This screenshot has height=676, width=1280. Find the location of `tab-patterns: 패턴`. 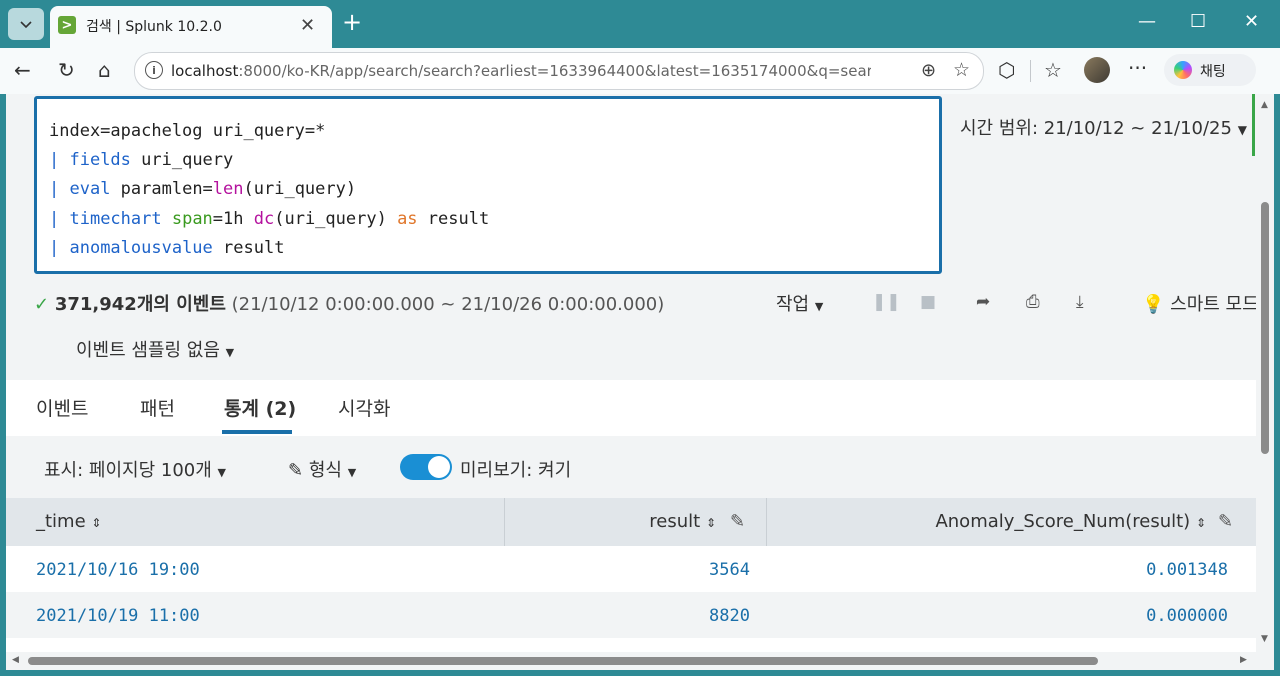

tab-patterns: 패턴 is located at coordinates (157, 407).